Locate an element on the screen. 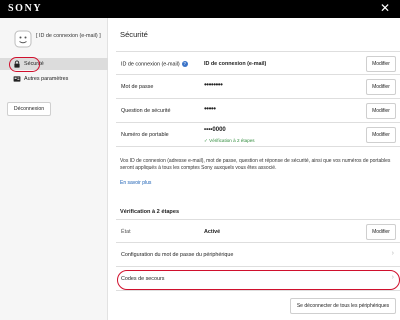 The image size is (400, 320). highlight-circle-backup-codes is located at coordinates (258, 280).